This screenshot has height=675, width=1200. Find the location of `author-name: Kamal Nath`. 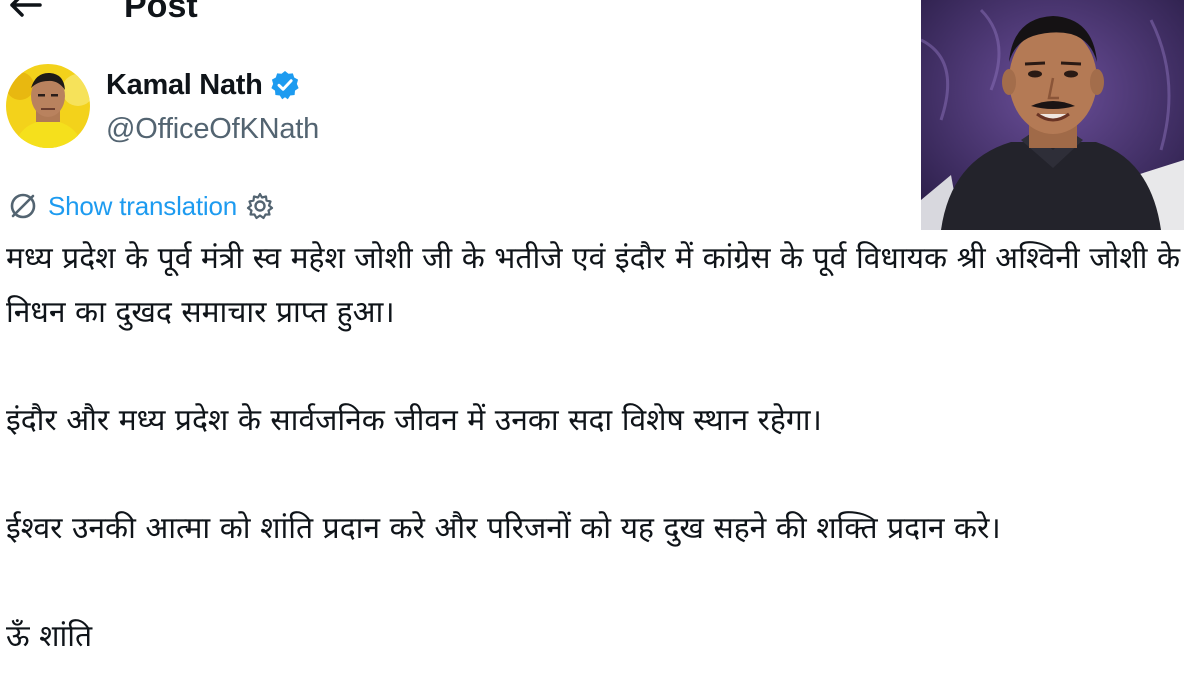

author-name: Kamal Nath is located at coordinates (184, 85).